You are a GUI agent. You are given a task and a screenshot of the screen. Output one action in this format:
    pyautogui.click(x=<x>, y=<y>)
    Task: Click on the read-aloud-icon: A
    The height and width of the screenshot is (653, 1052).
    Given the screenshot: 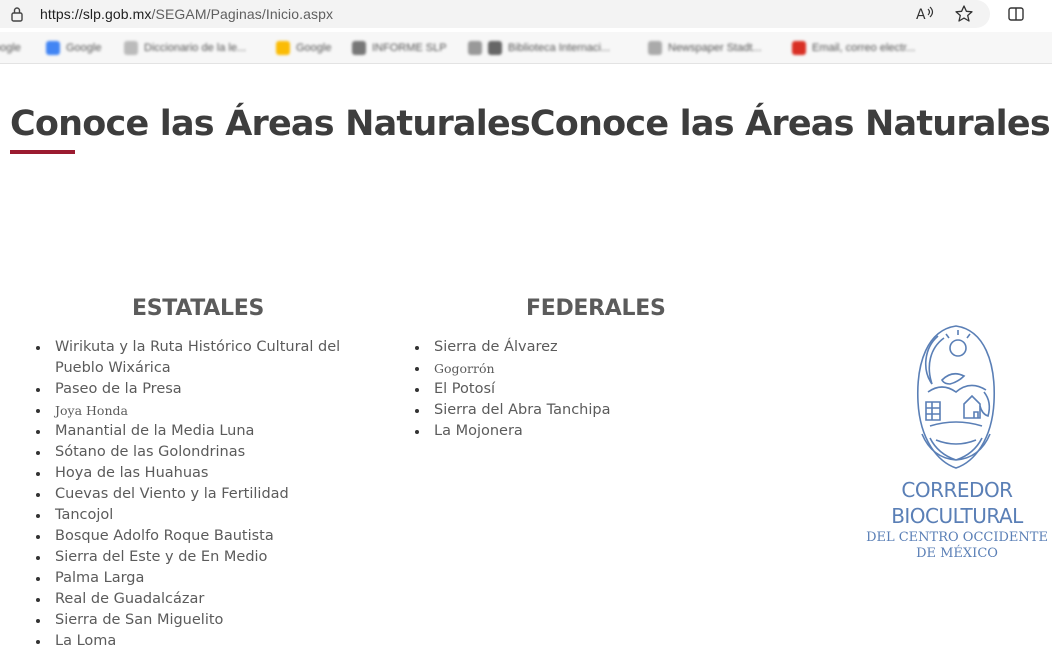 What is the action you would take?
    pyautogui.click(x=924, y=14)
    